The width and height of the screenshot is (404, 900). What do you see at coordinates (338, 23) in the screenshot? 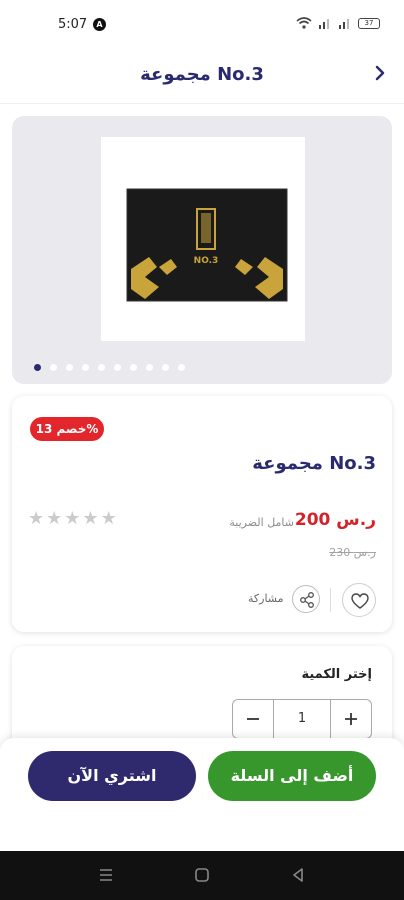
I see `status-icons: 37` at bounding box center [338, 23].